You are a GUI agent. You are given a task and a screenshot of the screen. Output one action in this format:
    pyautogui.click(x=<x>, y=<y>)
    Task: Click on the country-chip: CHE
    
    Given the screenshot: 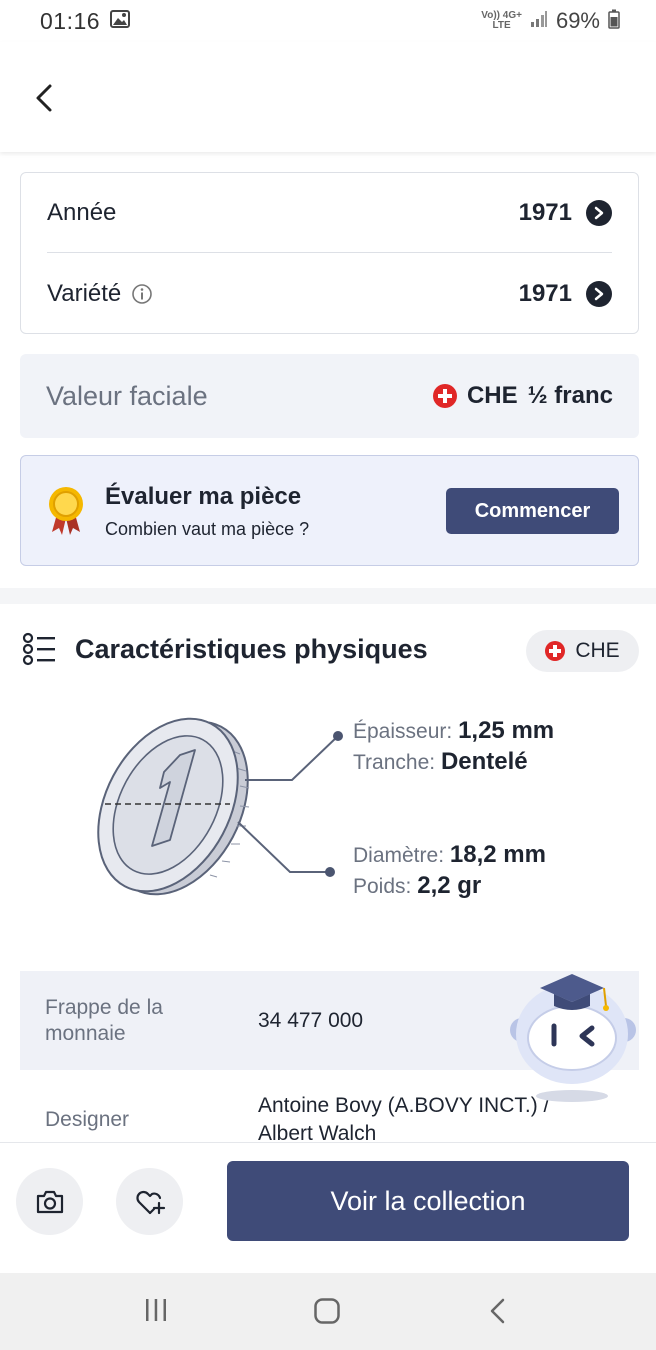 What is the action you would take?
    pyautogui.click(x=582, y=651)
    